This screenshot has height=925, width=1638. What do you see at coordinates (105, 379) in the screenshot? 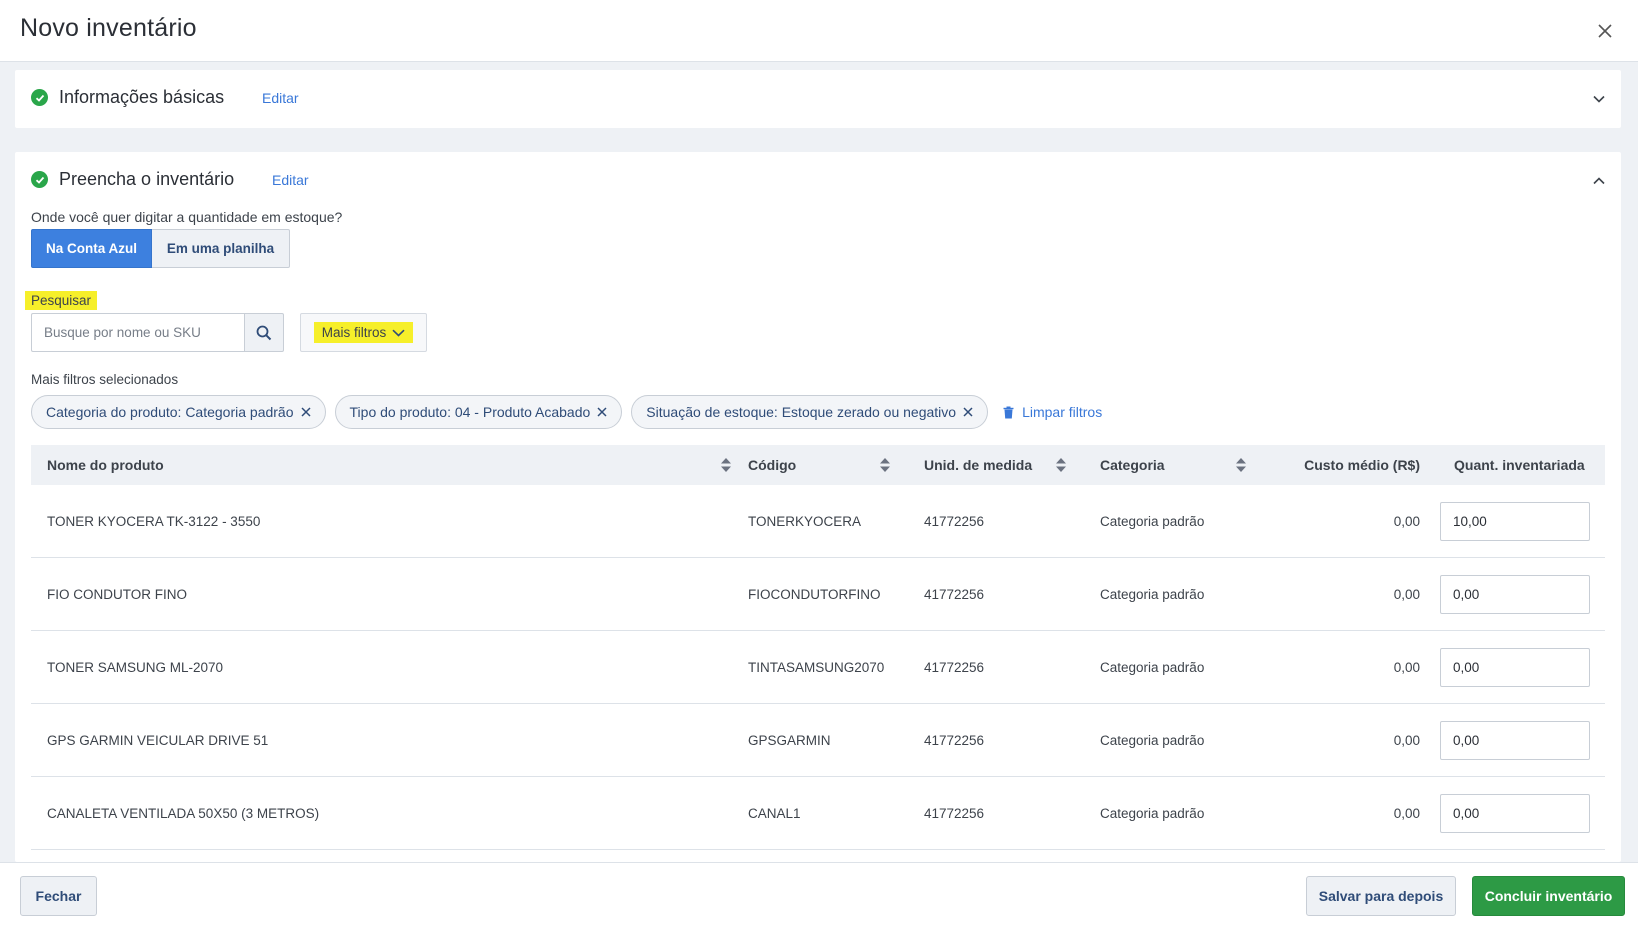
I see `selected-filters-label: Mais filtros selecionados` at bounding box center [105, 379].